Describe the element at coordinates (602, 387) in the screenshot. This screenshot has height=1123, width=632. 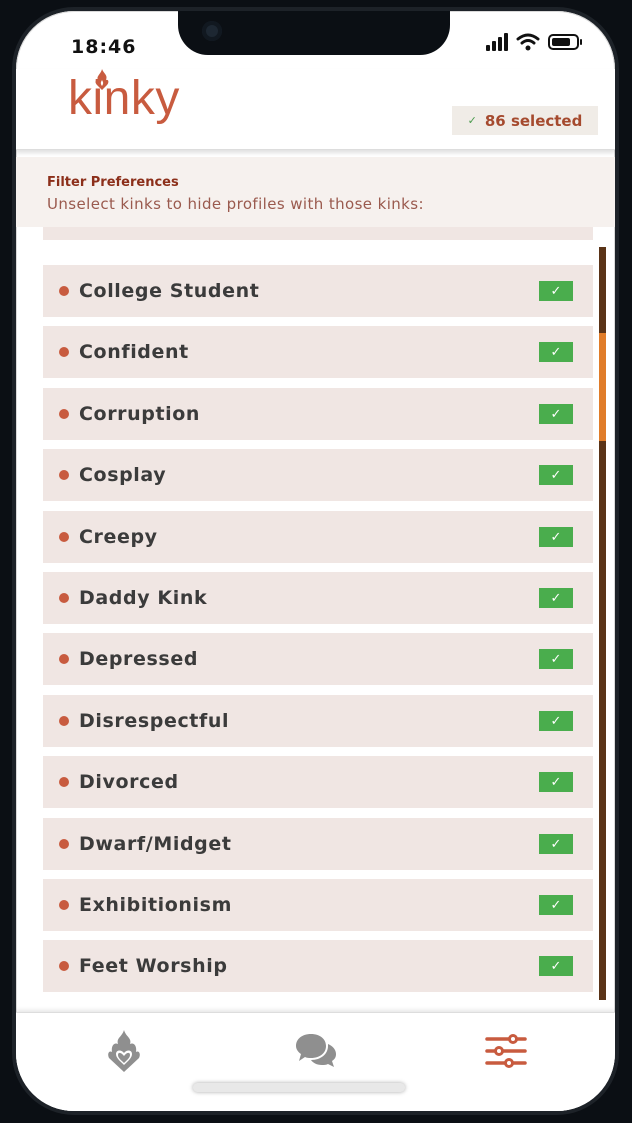
I see `scrollbar-thumb` at that location.